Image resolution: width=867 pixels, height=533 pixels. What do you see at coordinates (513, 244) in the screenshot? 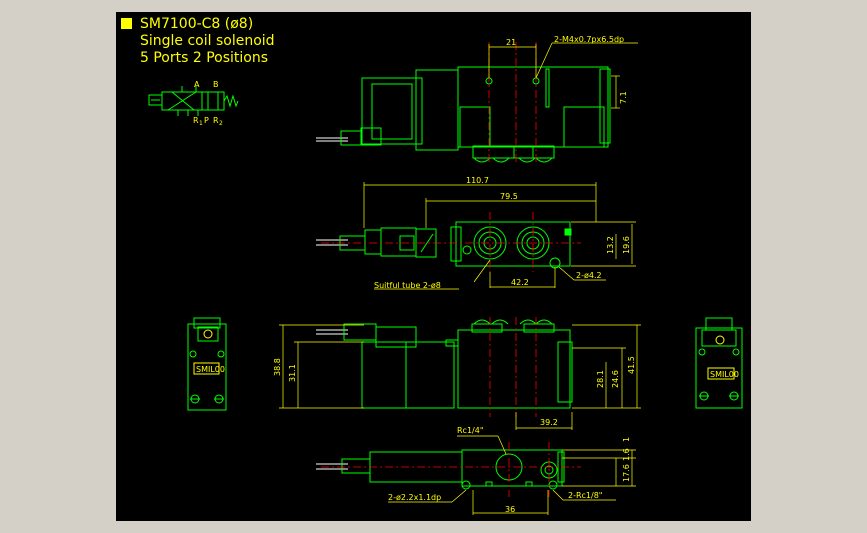
I see `plan-valve-body` at bounding box center [513, 244].